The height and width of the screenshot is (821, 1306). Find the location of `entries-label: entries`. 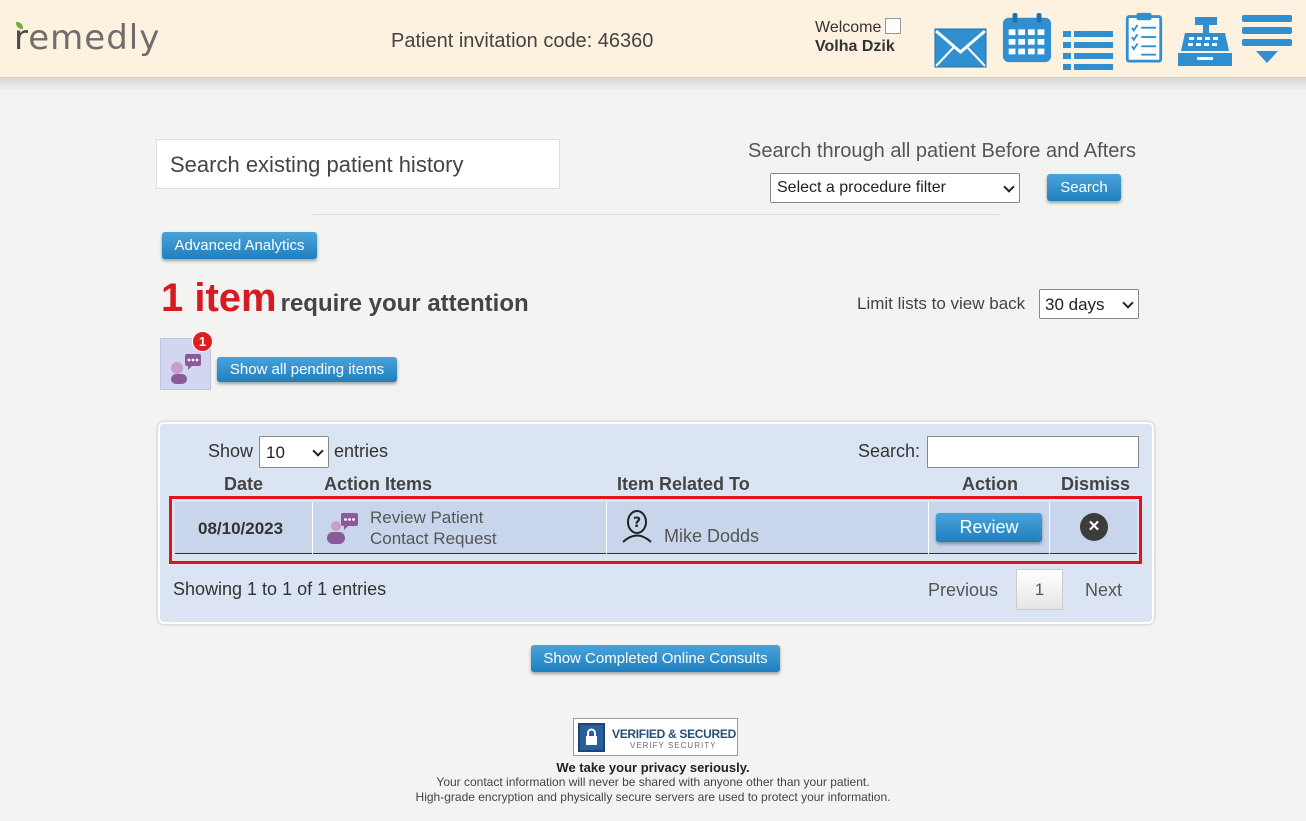

entries-label: entries is located at coordinates (361, 451).